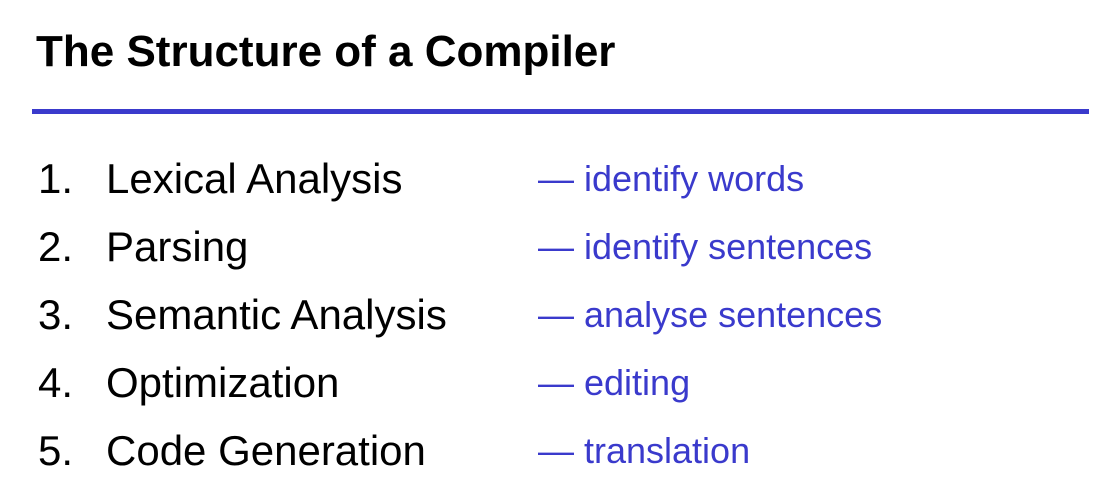 Image resolution: width=1109 pixels, height=487 pixels. What do you see at coordinates (644, 450) in the screenshot?
I see `item-description: — translation` at bounding box center [644, 450].